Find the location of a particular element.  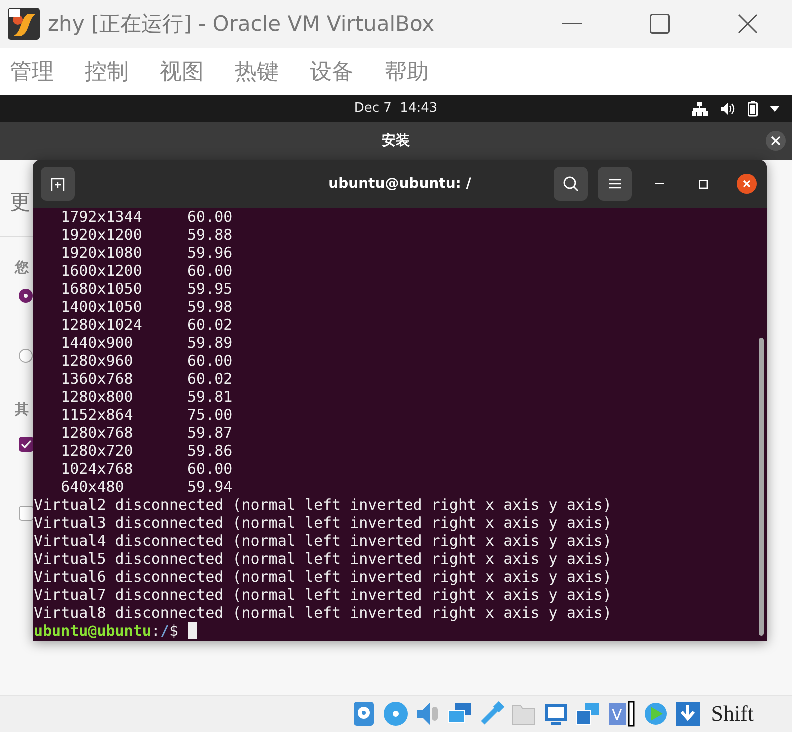

resolution-text: 1360x768 is located at coordinates (97, 379).